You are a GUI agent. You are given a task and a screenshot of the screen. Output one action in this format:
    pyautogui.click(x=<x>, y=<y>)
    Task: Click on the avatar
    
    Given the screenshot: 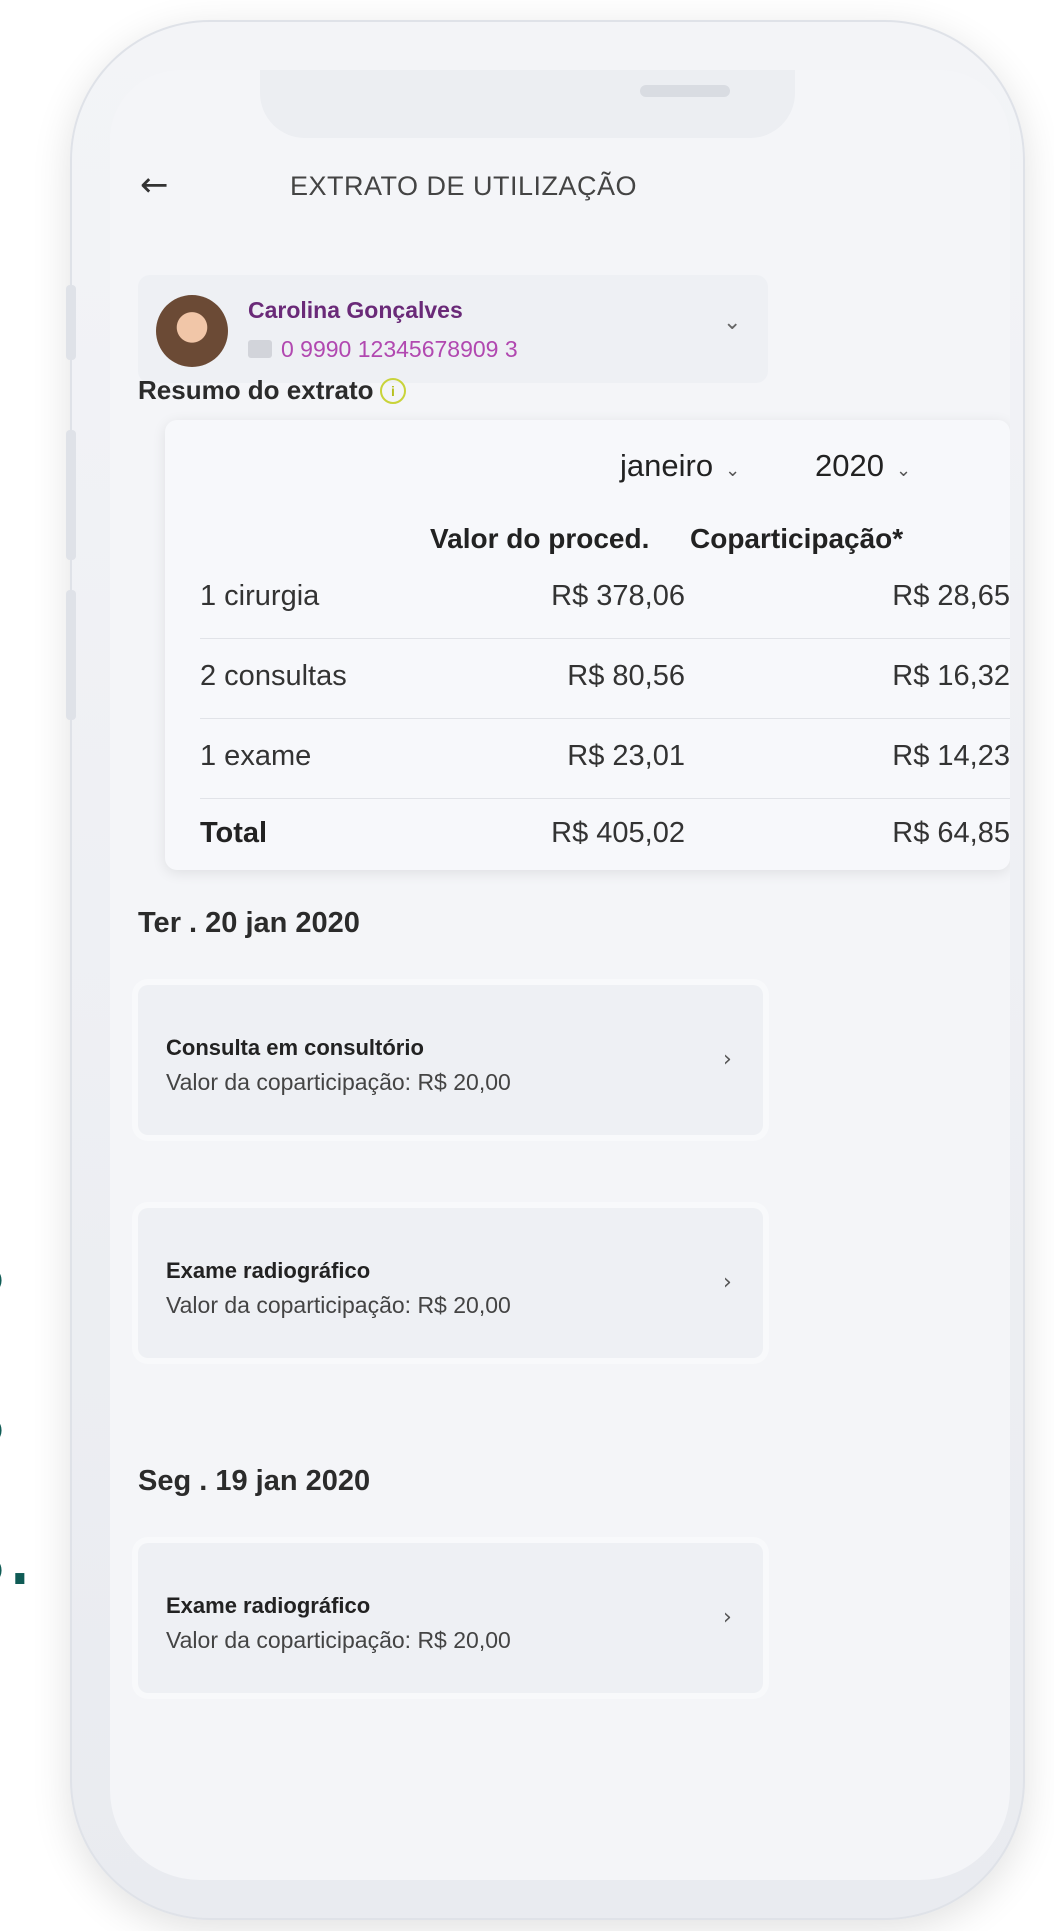 What is the action you would take?
    pyautogui.click(x=192, y=331)
    